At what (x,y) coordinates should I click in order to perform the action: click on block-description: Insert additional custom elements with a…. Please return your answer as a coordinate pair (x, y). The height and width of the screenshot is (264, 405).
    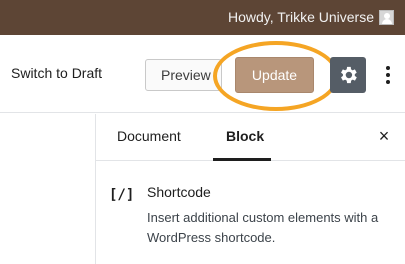
    Looking at the image, I should click on (263, 227).